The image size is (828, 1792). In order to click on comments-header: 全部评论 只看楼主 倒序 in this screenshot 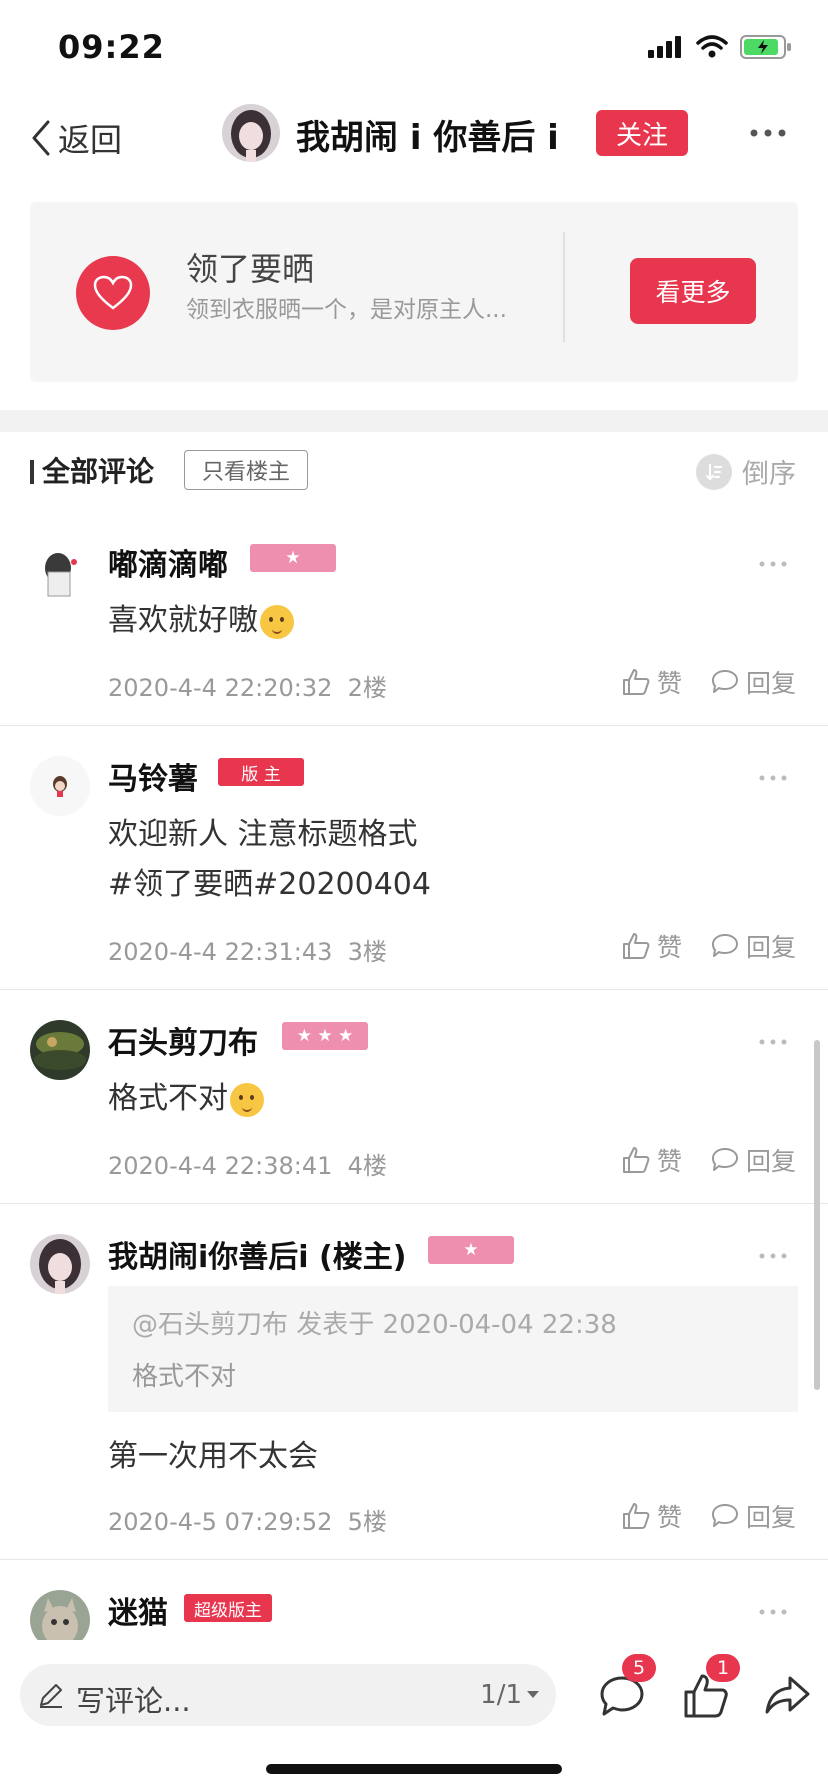, I will do `click(414, 472)`.